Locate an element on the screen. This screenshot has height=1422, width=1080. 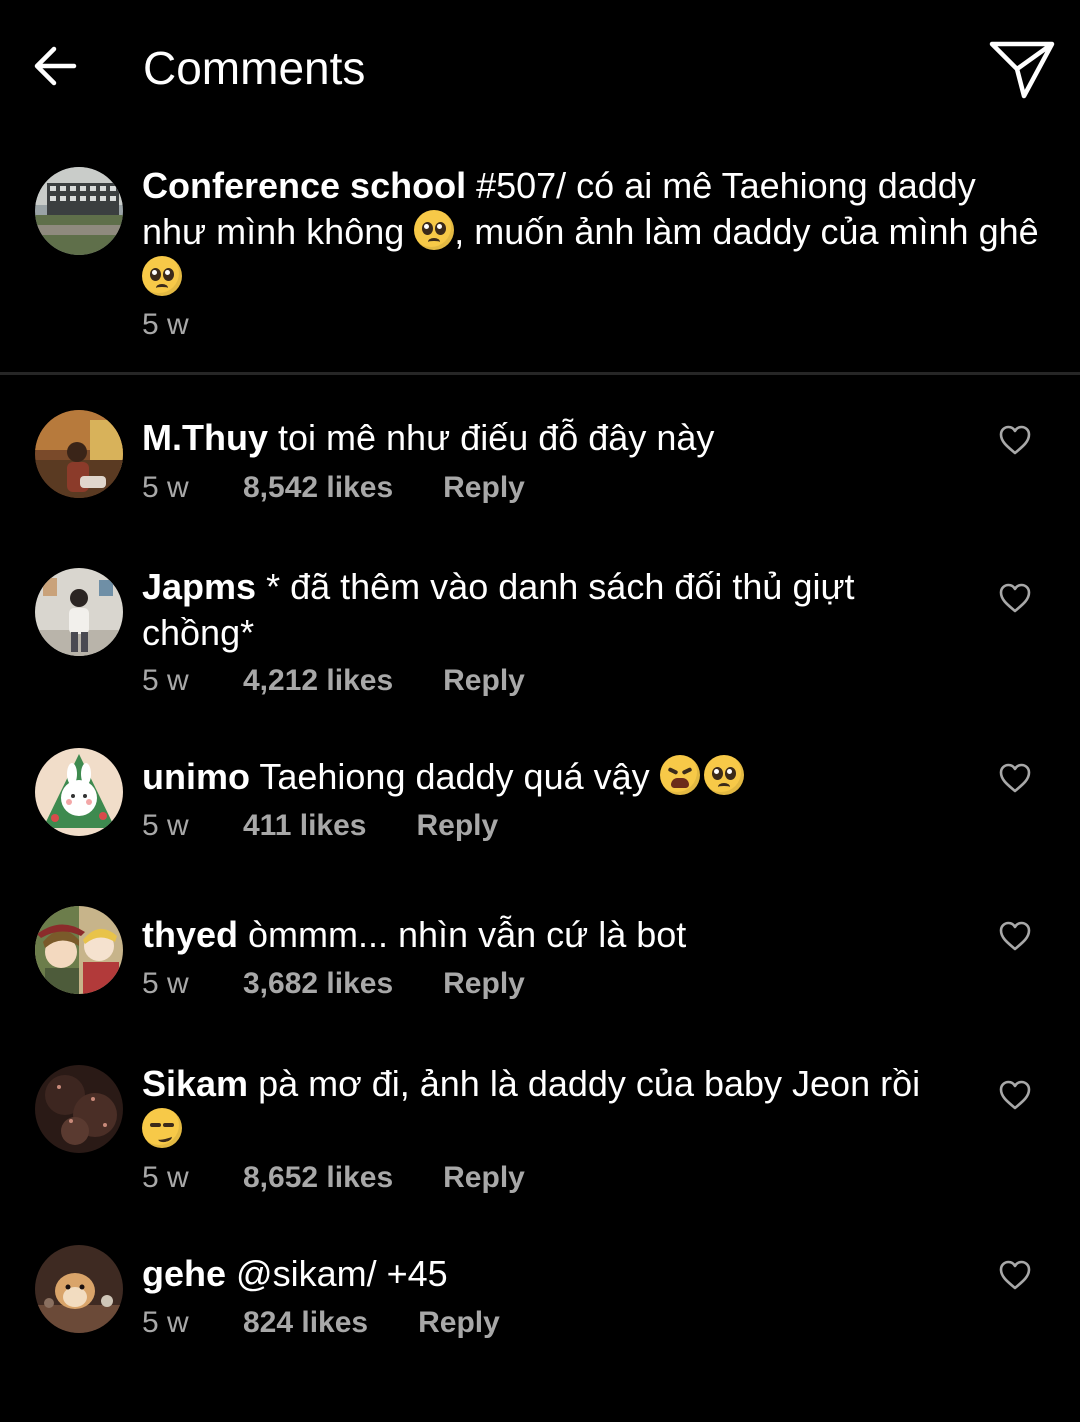
paper-plane-icon is located at coordinates (1022, 70).